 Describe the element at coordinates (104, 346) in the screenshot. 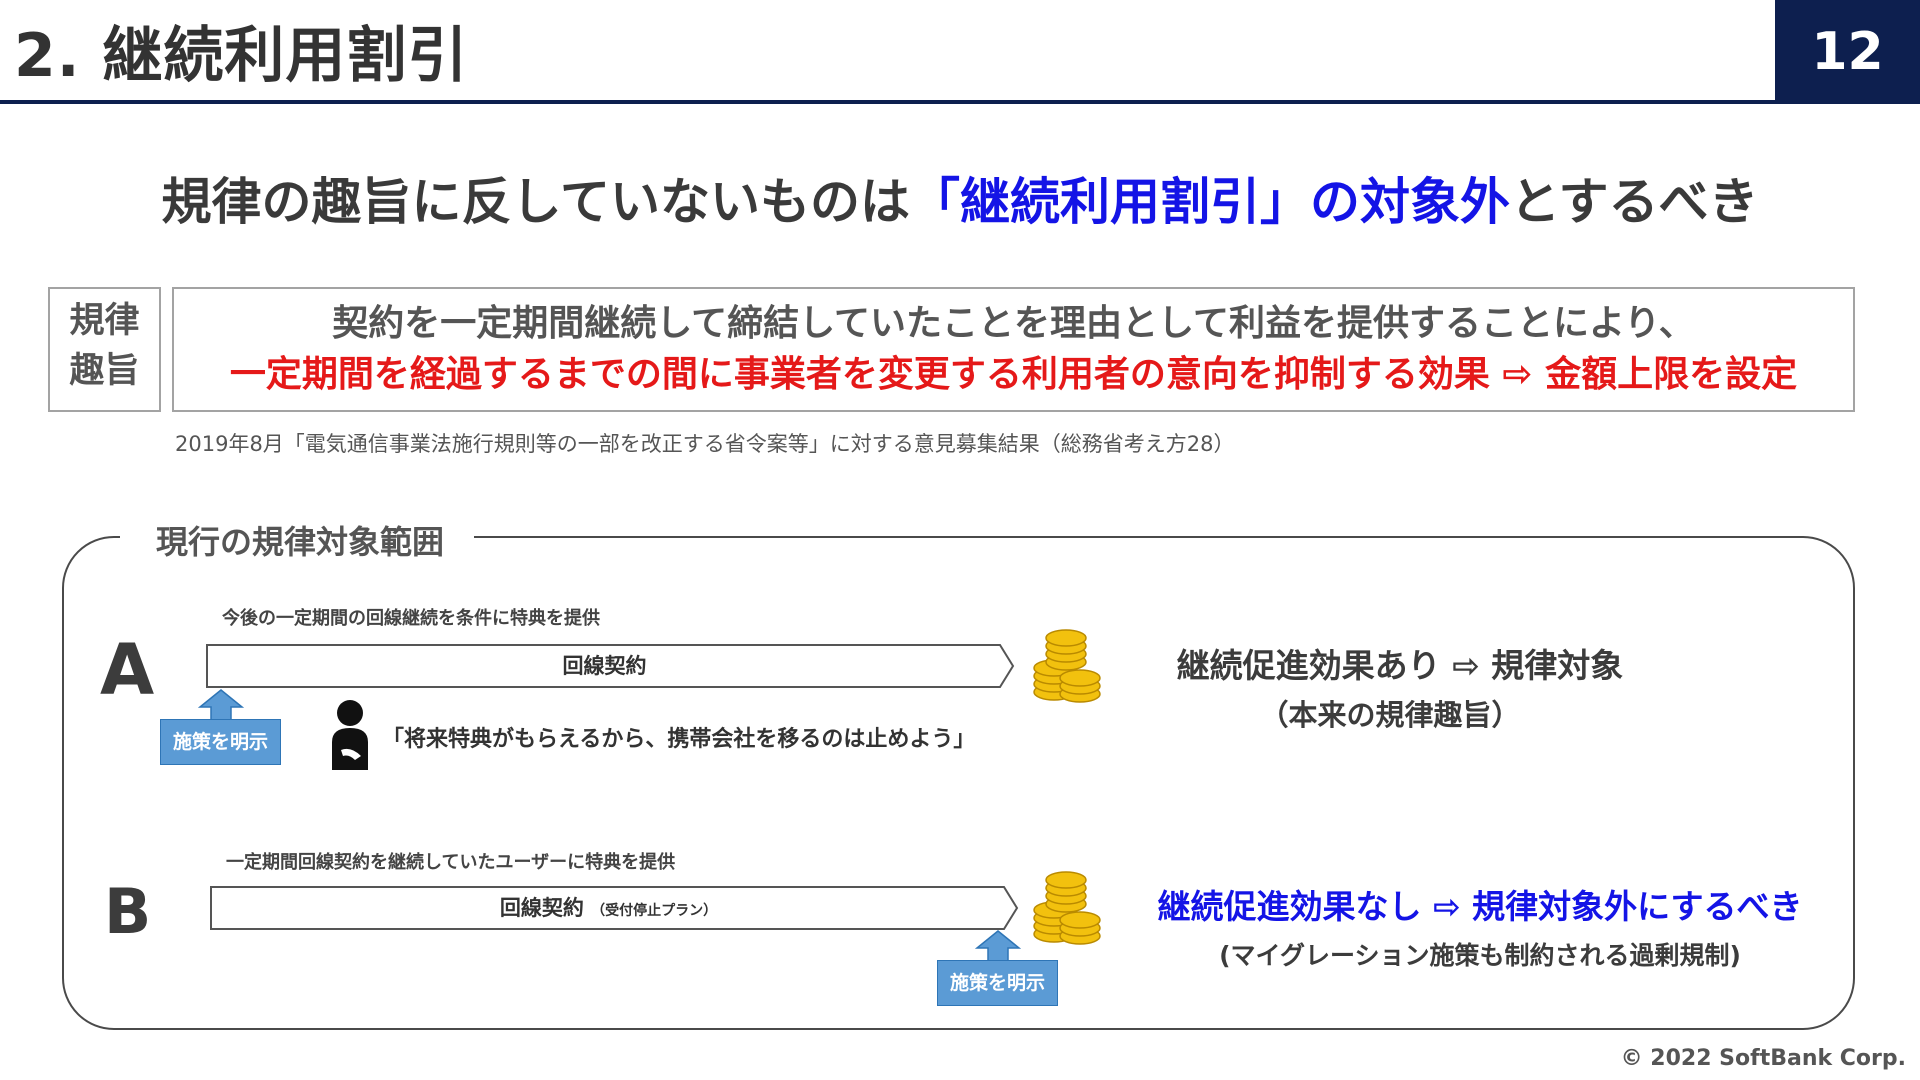

I see `purpose-label: 規律 趣旨` at that location.